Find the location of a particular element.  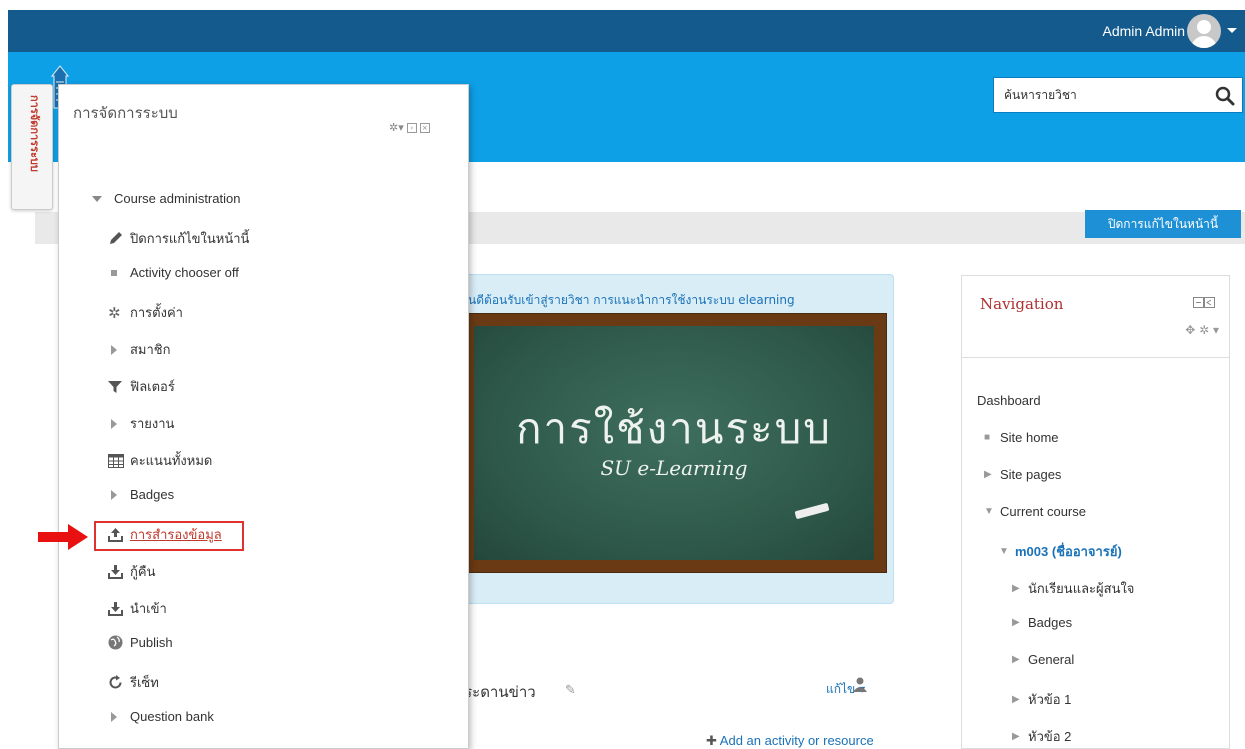

avatar is located at coordinates (1204, 31).